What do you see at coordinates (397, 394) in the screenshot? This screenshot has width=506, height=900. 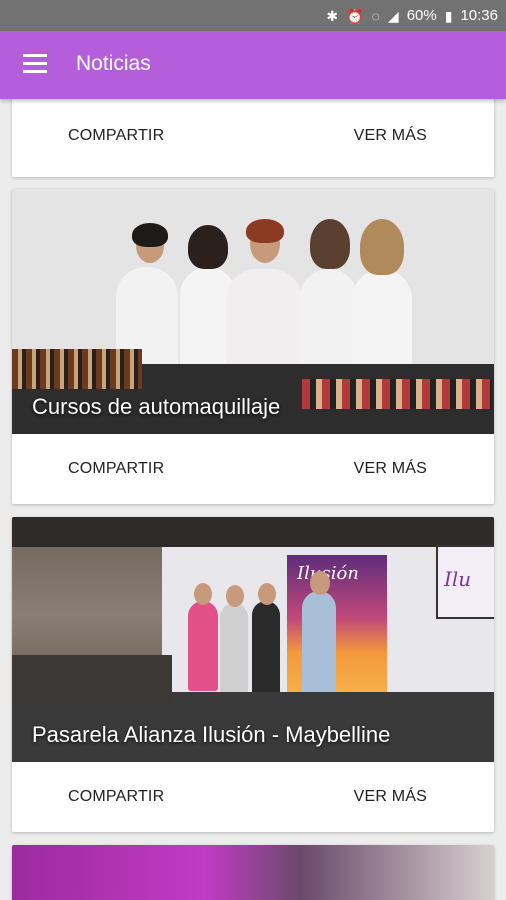 I see `makeup-palettes` at bounding box center [397, 394].